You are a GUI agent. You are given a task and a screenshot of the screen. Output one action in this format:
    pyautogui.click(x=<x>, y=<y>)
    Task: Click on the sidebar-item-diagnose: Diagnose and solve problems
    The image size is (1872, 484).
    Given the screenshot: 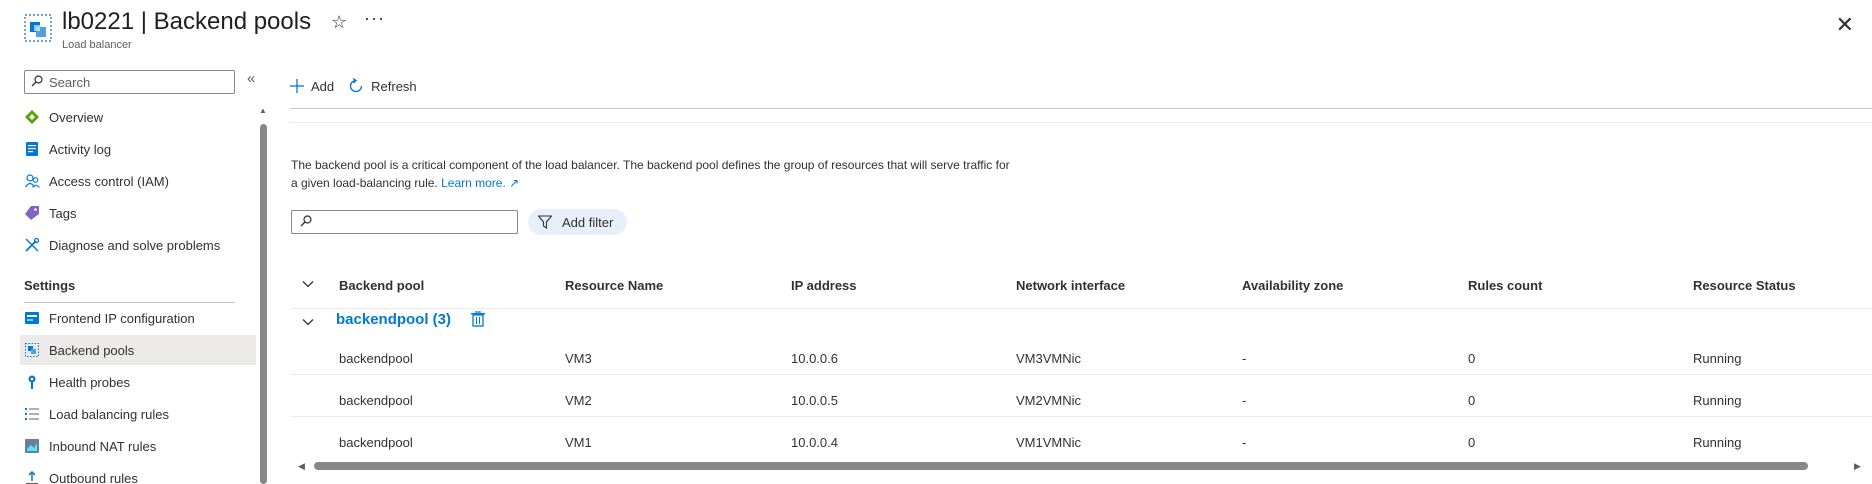 What is the action you would take?
    pyautogui.click(x=138, y=245)
    